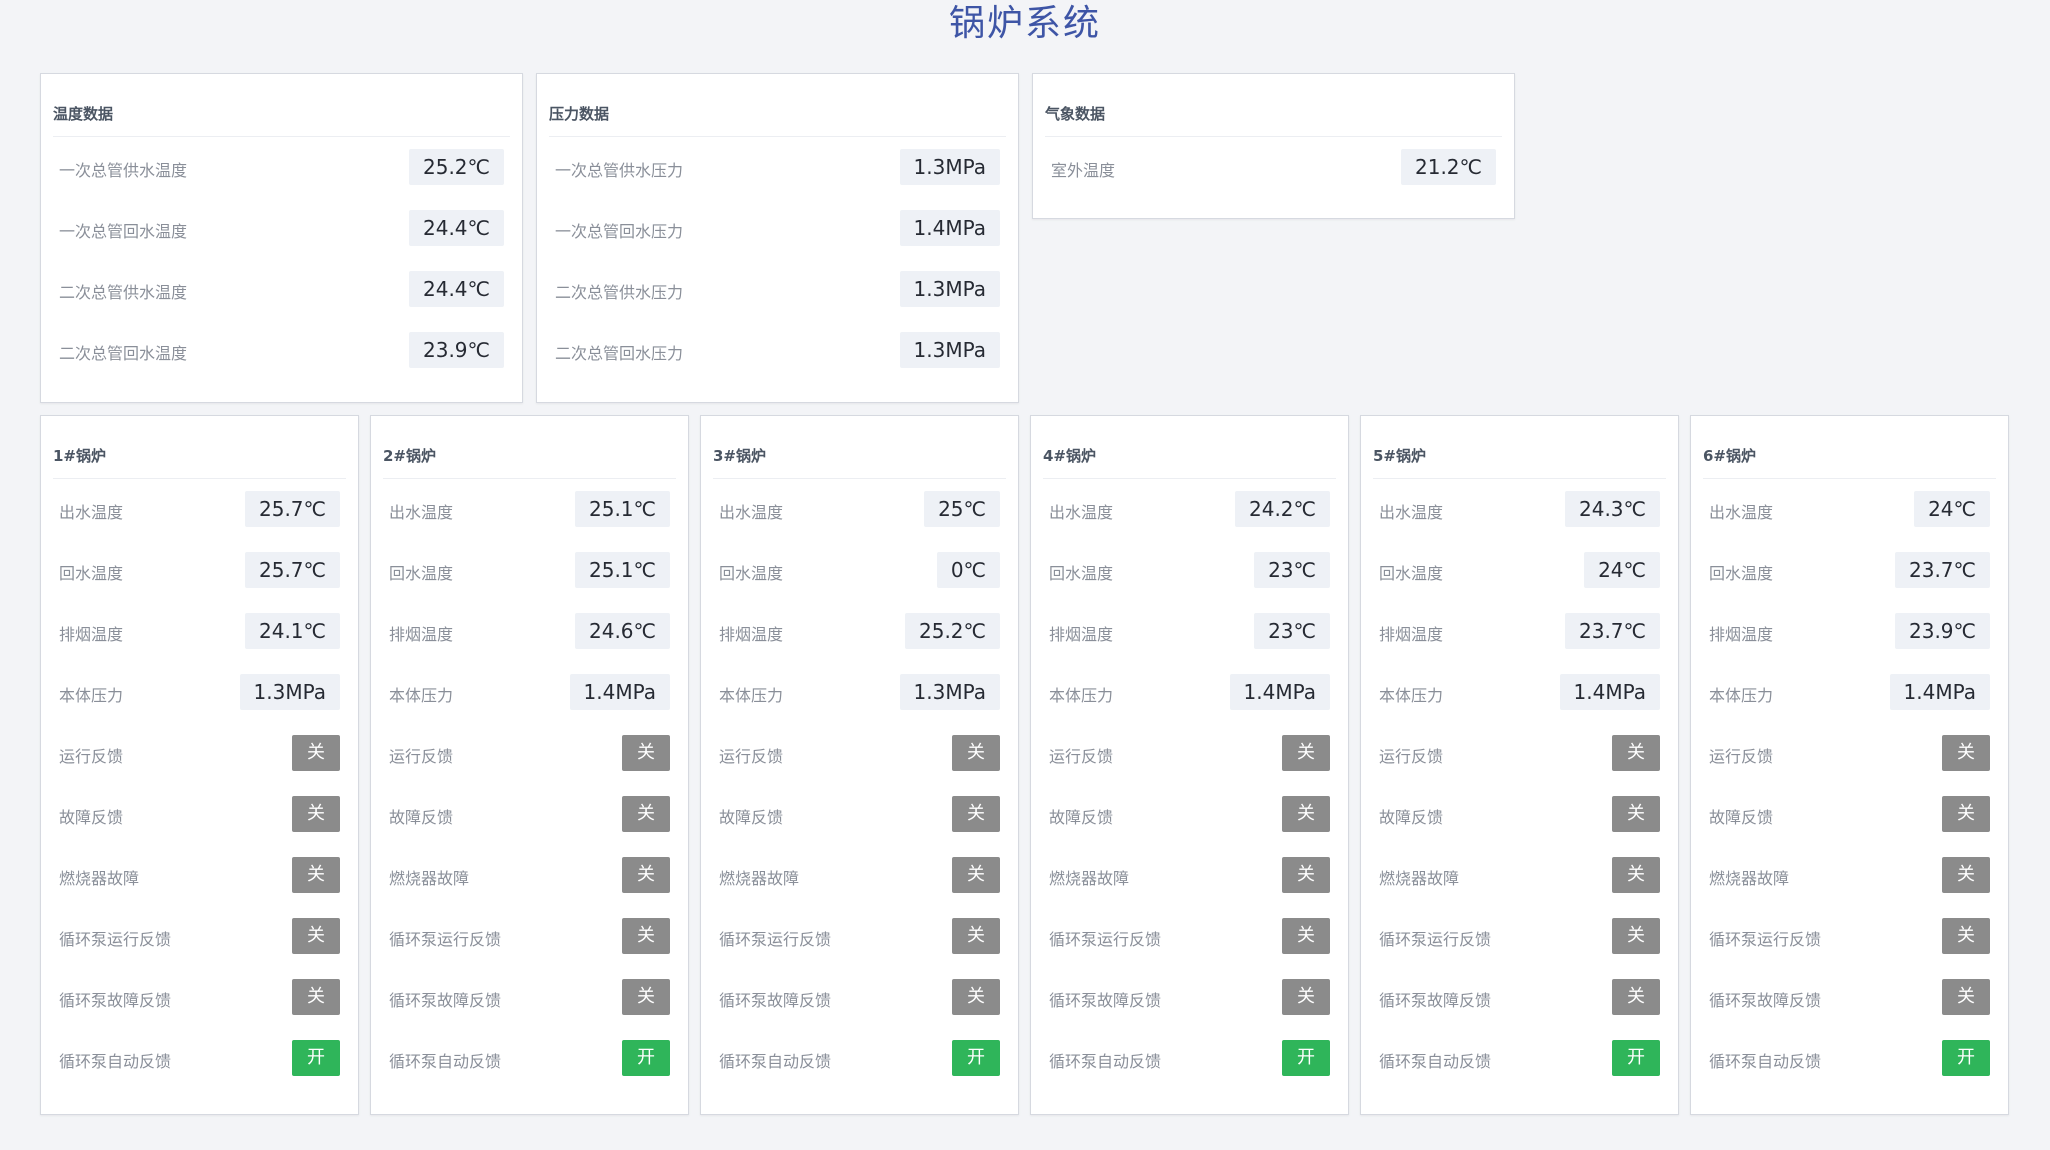 This screenshot has width=2050, height=1150. What do you see at coordinates (456, 350) in the screenshot?
I see `value-badge: 23.9℃` at bounding box center [456, 350].